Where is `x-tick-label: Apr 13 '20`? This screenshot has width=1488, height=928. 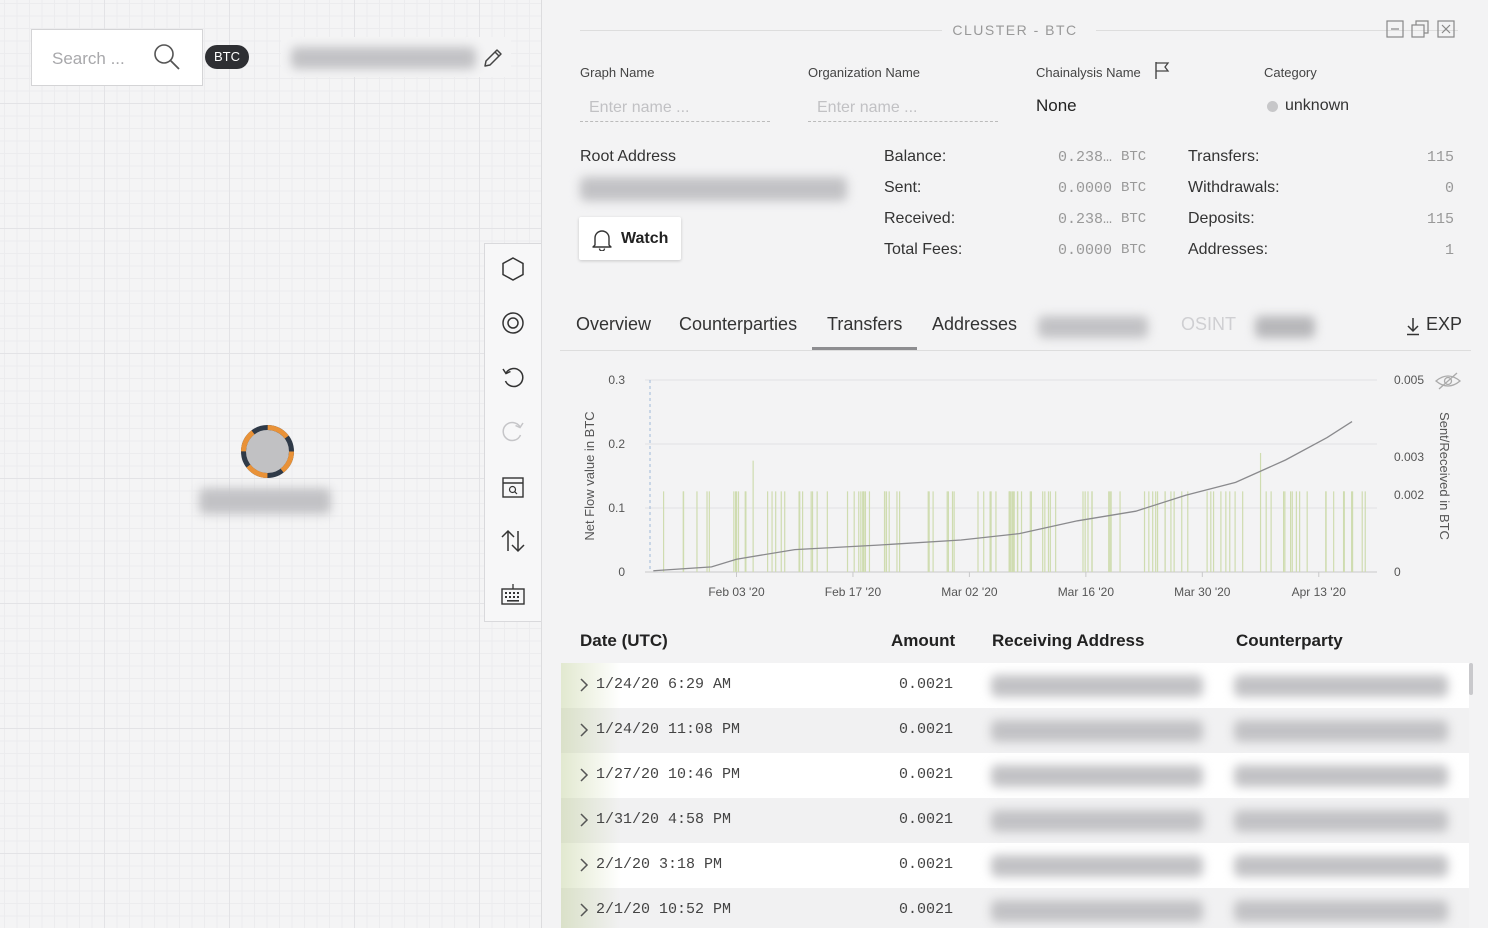
x-tick-label: Apr 13 '20 is located at coordinates (1319, 592).